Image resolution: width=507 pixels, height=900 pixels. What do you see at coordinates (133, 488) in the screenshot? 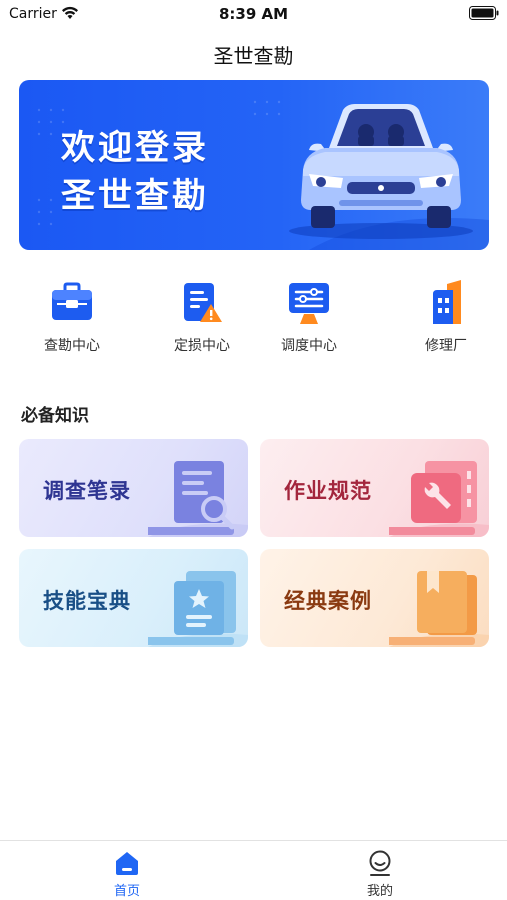
I see `card-investigation-record: 调查笔录` at bounding box center [133, 488].